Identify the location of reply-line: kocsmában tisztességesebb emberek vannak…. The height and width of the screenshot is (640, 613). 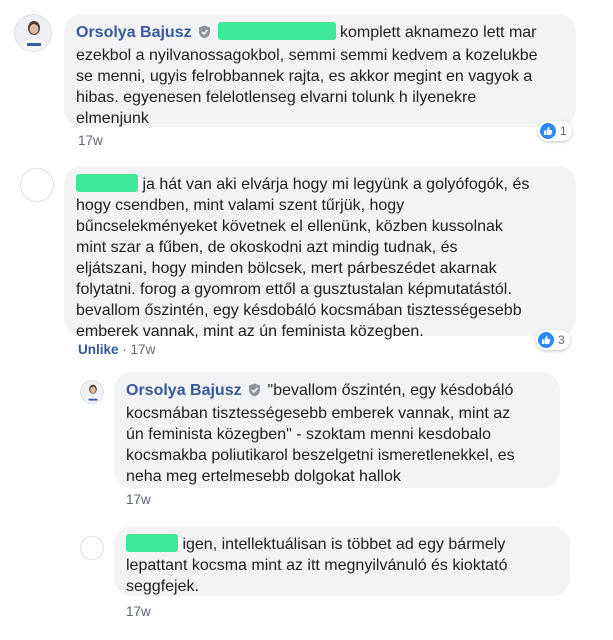
(318, 413).